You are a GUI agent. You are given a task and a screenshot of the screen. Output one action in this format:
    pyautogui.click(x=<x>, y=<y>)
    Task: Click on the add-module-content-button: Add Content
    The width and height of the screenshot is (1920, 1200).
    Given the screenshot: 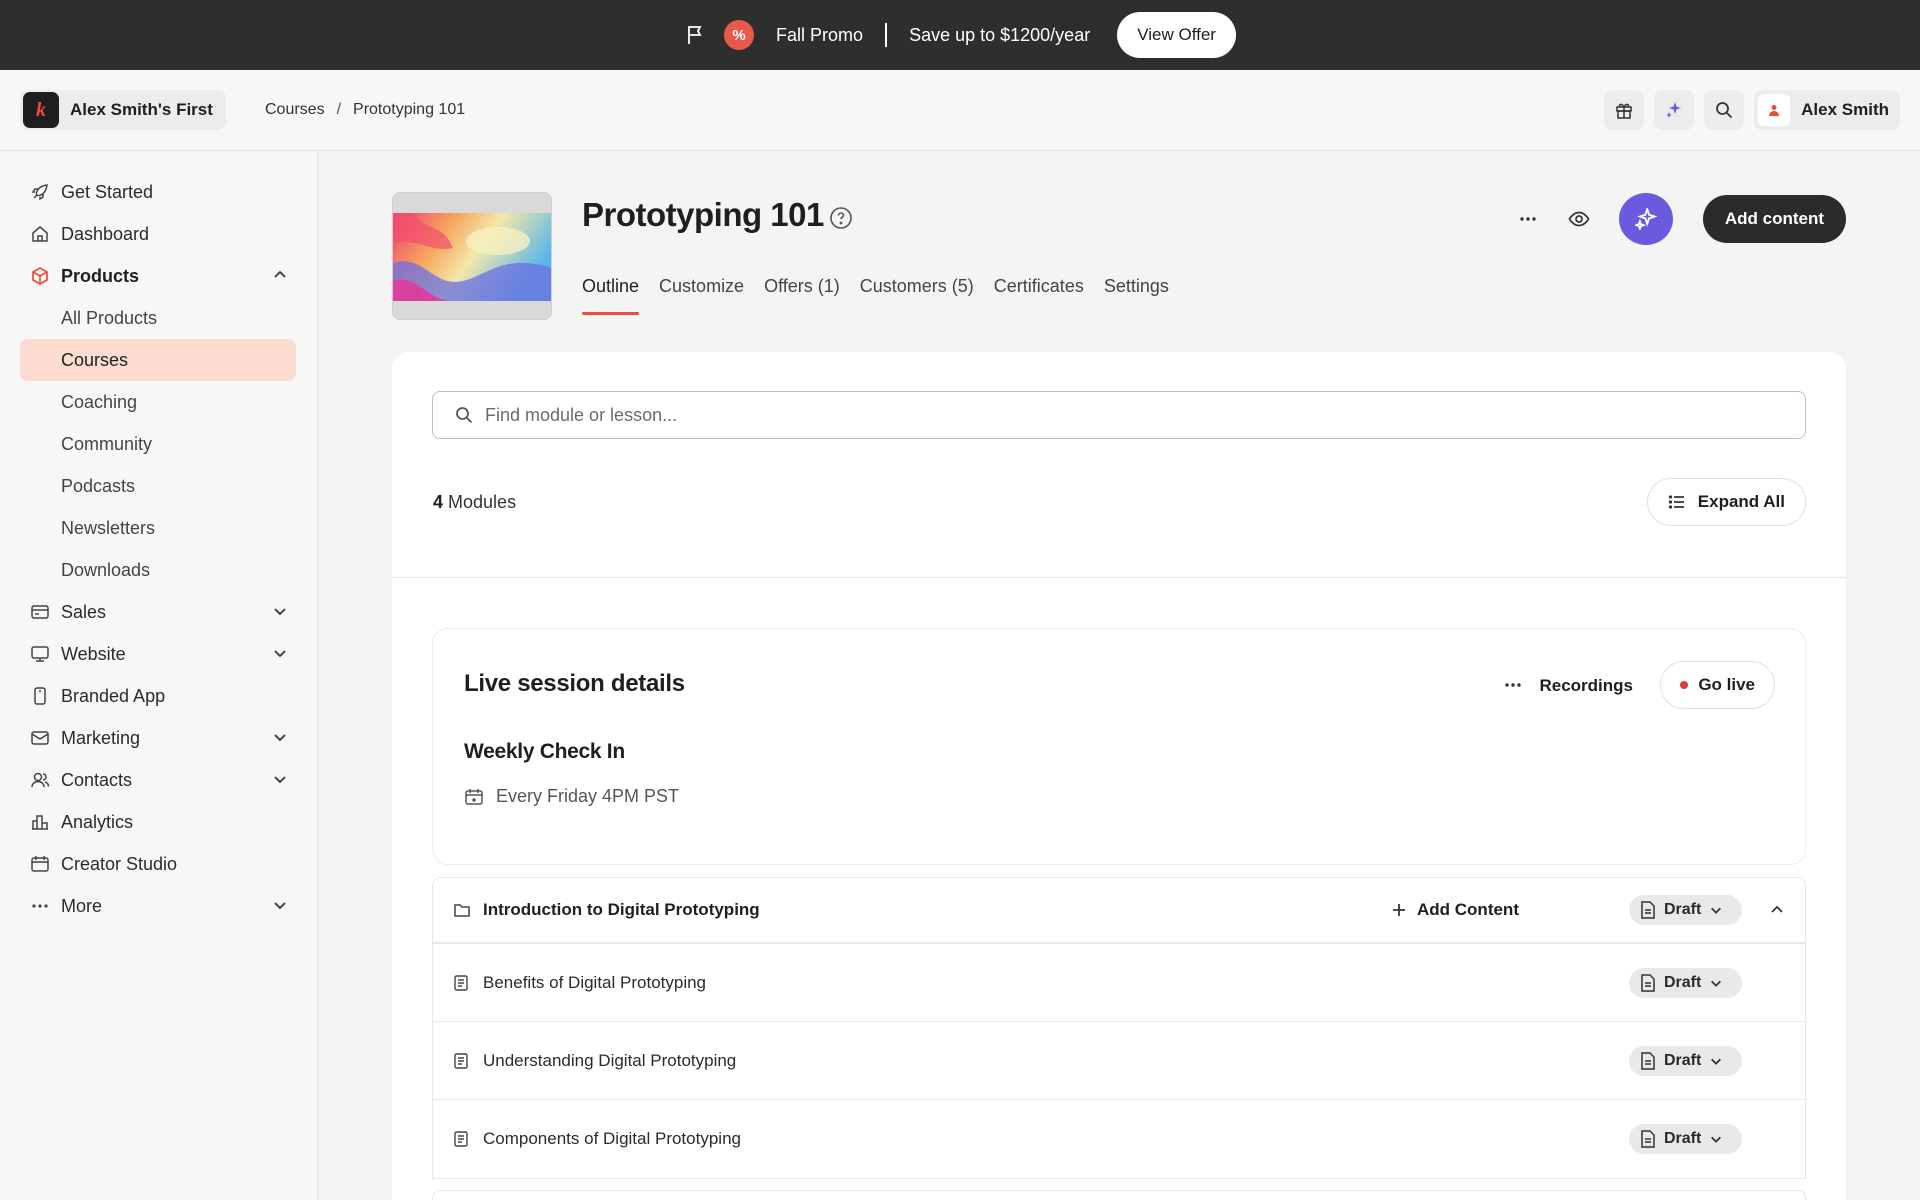 What is the action you would take?
    pyautogui.click(x=1455, y=910)
    